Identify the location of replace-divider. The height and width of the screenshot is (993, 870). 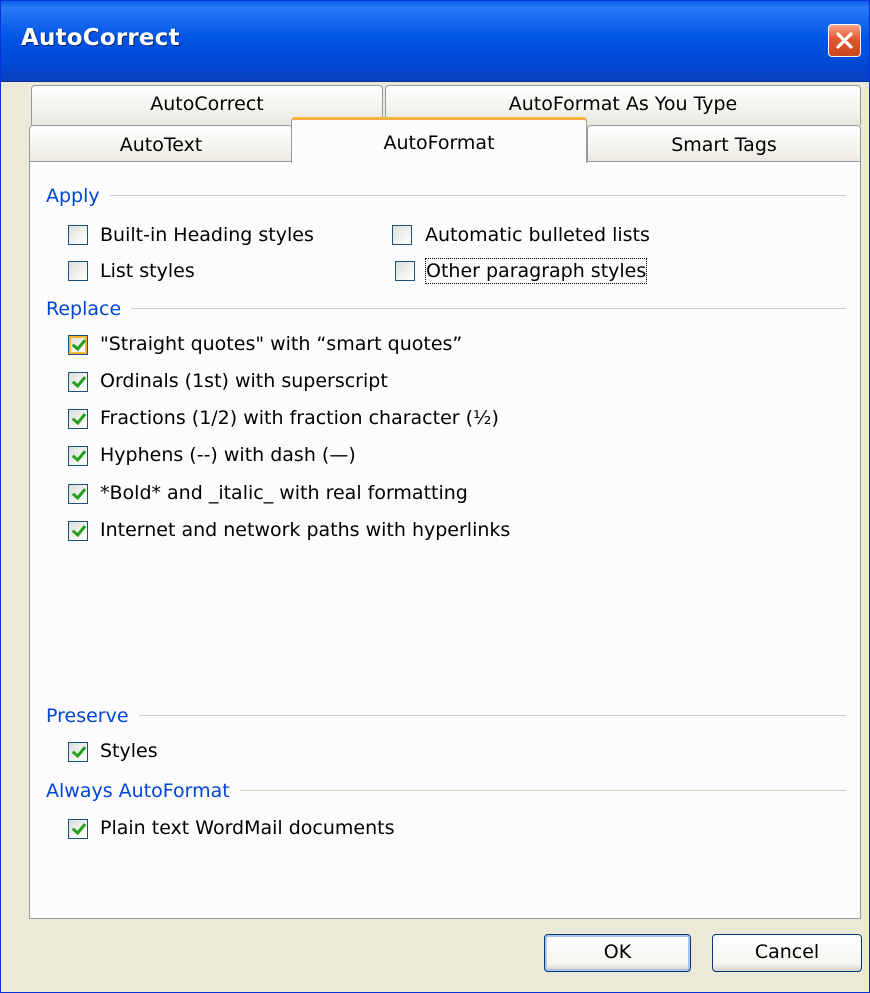
(446, 308).